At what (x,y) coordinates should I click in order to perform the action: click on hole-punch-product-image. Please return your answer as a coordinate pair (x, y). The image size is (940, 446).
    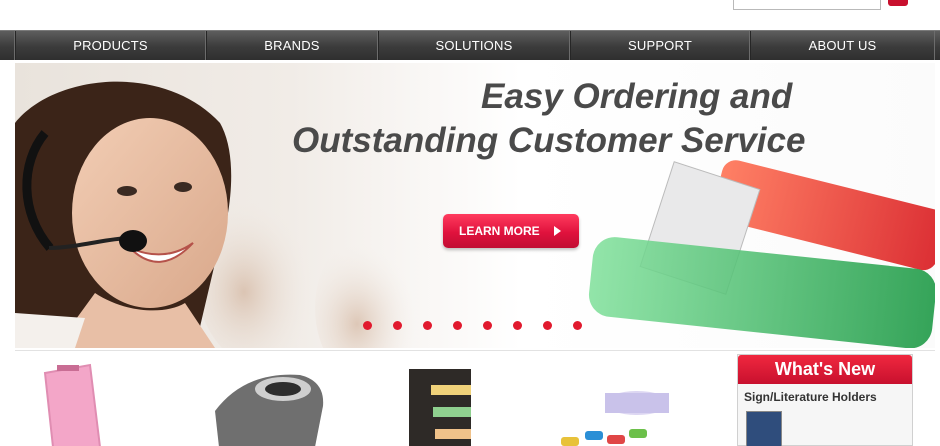
    Looking at the image, I should click on (270, 398).